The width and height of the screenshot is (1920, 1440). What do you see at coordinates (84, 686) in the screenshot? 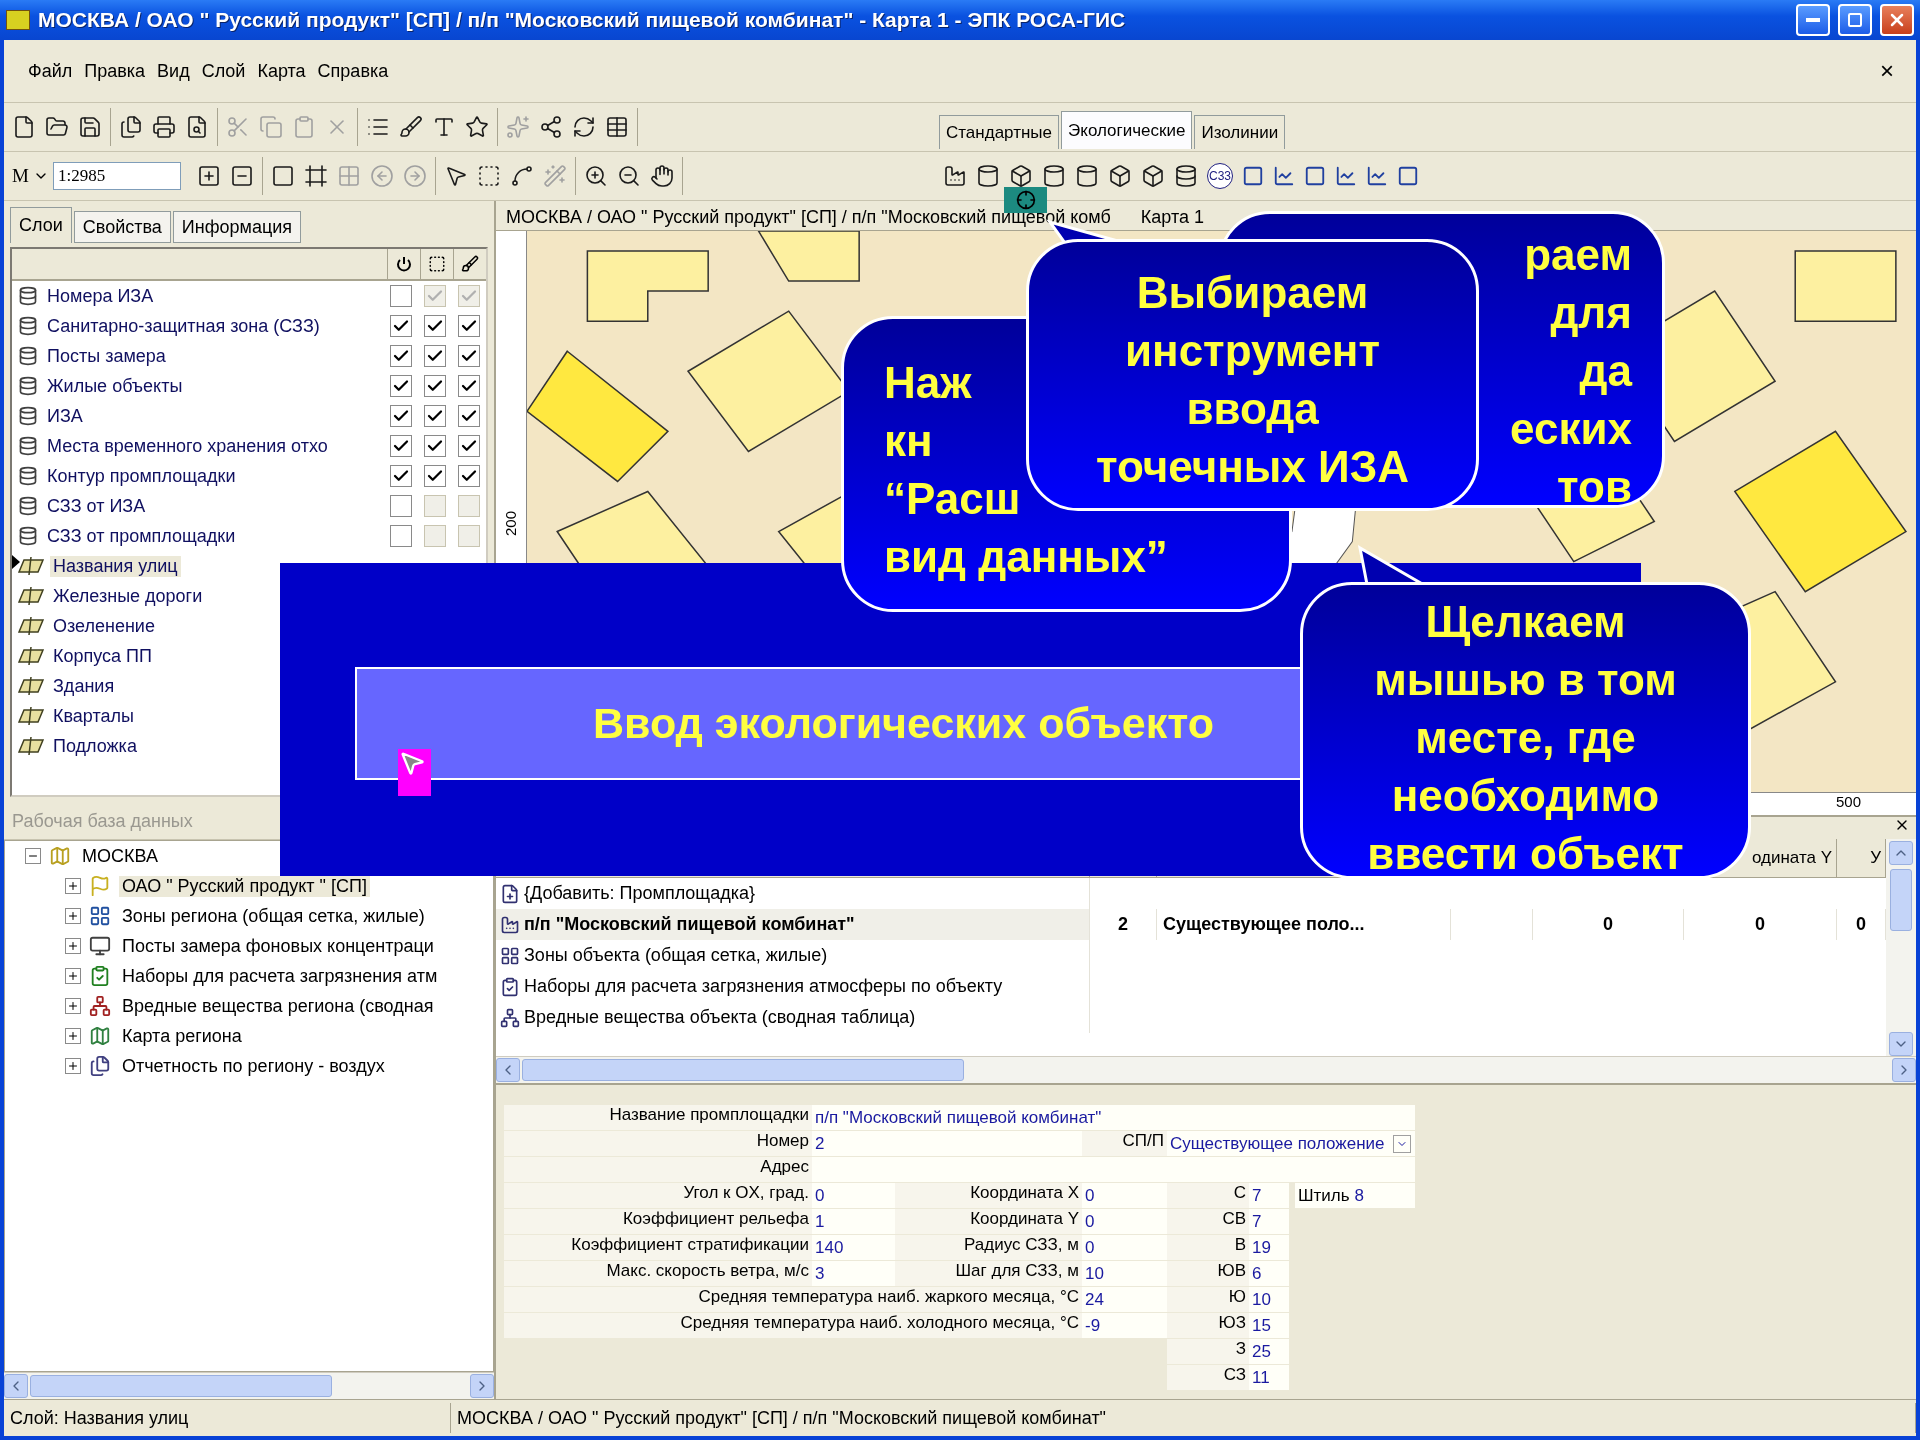
I see `layer-name: Здания` at bounding box center [84, 686].